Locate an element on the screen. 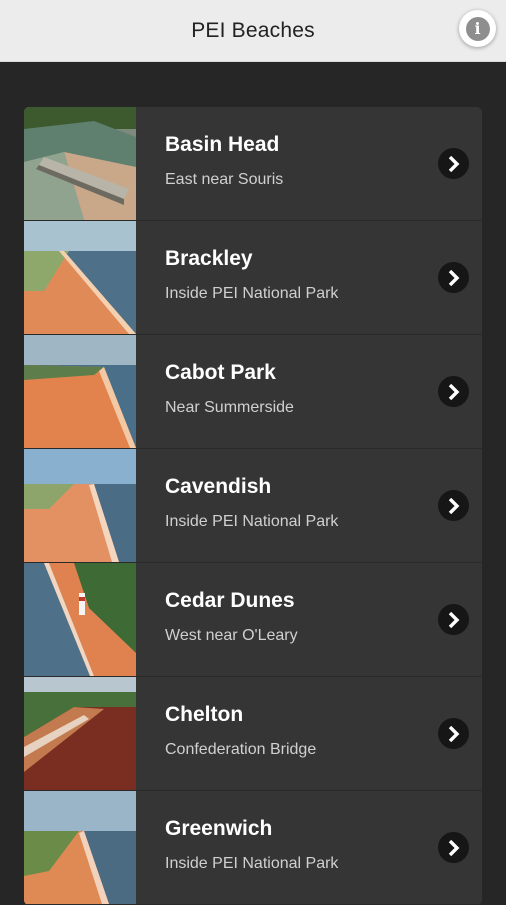 The height and width of the screenshot is (905, 506). beach-row-chelton: Chelton Confederation Bridge is located at coordinates (253, 734).